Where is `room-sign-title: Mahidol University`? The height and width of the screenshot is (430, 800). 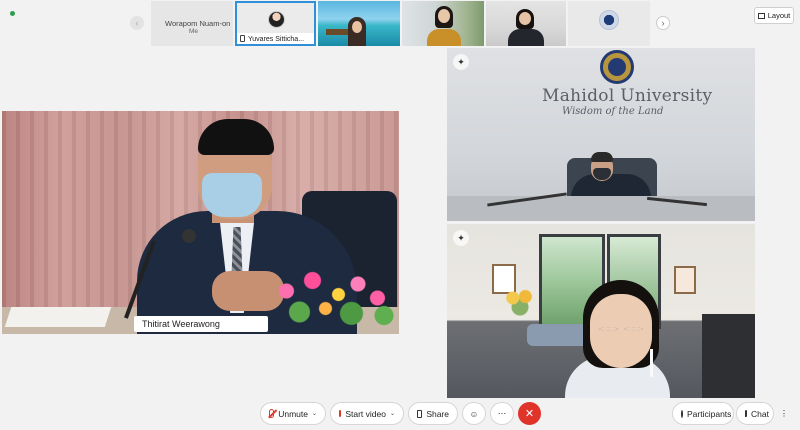 room-sign-title: Mahidol University is located at coordinates (627, 96).